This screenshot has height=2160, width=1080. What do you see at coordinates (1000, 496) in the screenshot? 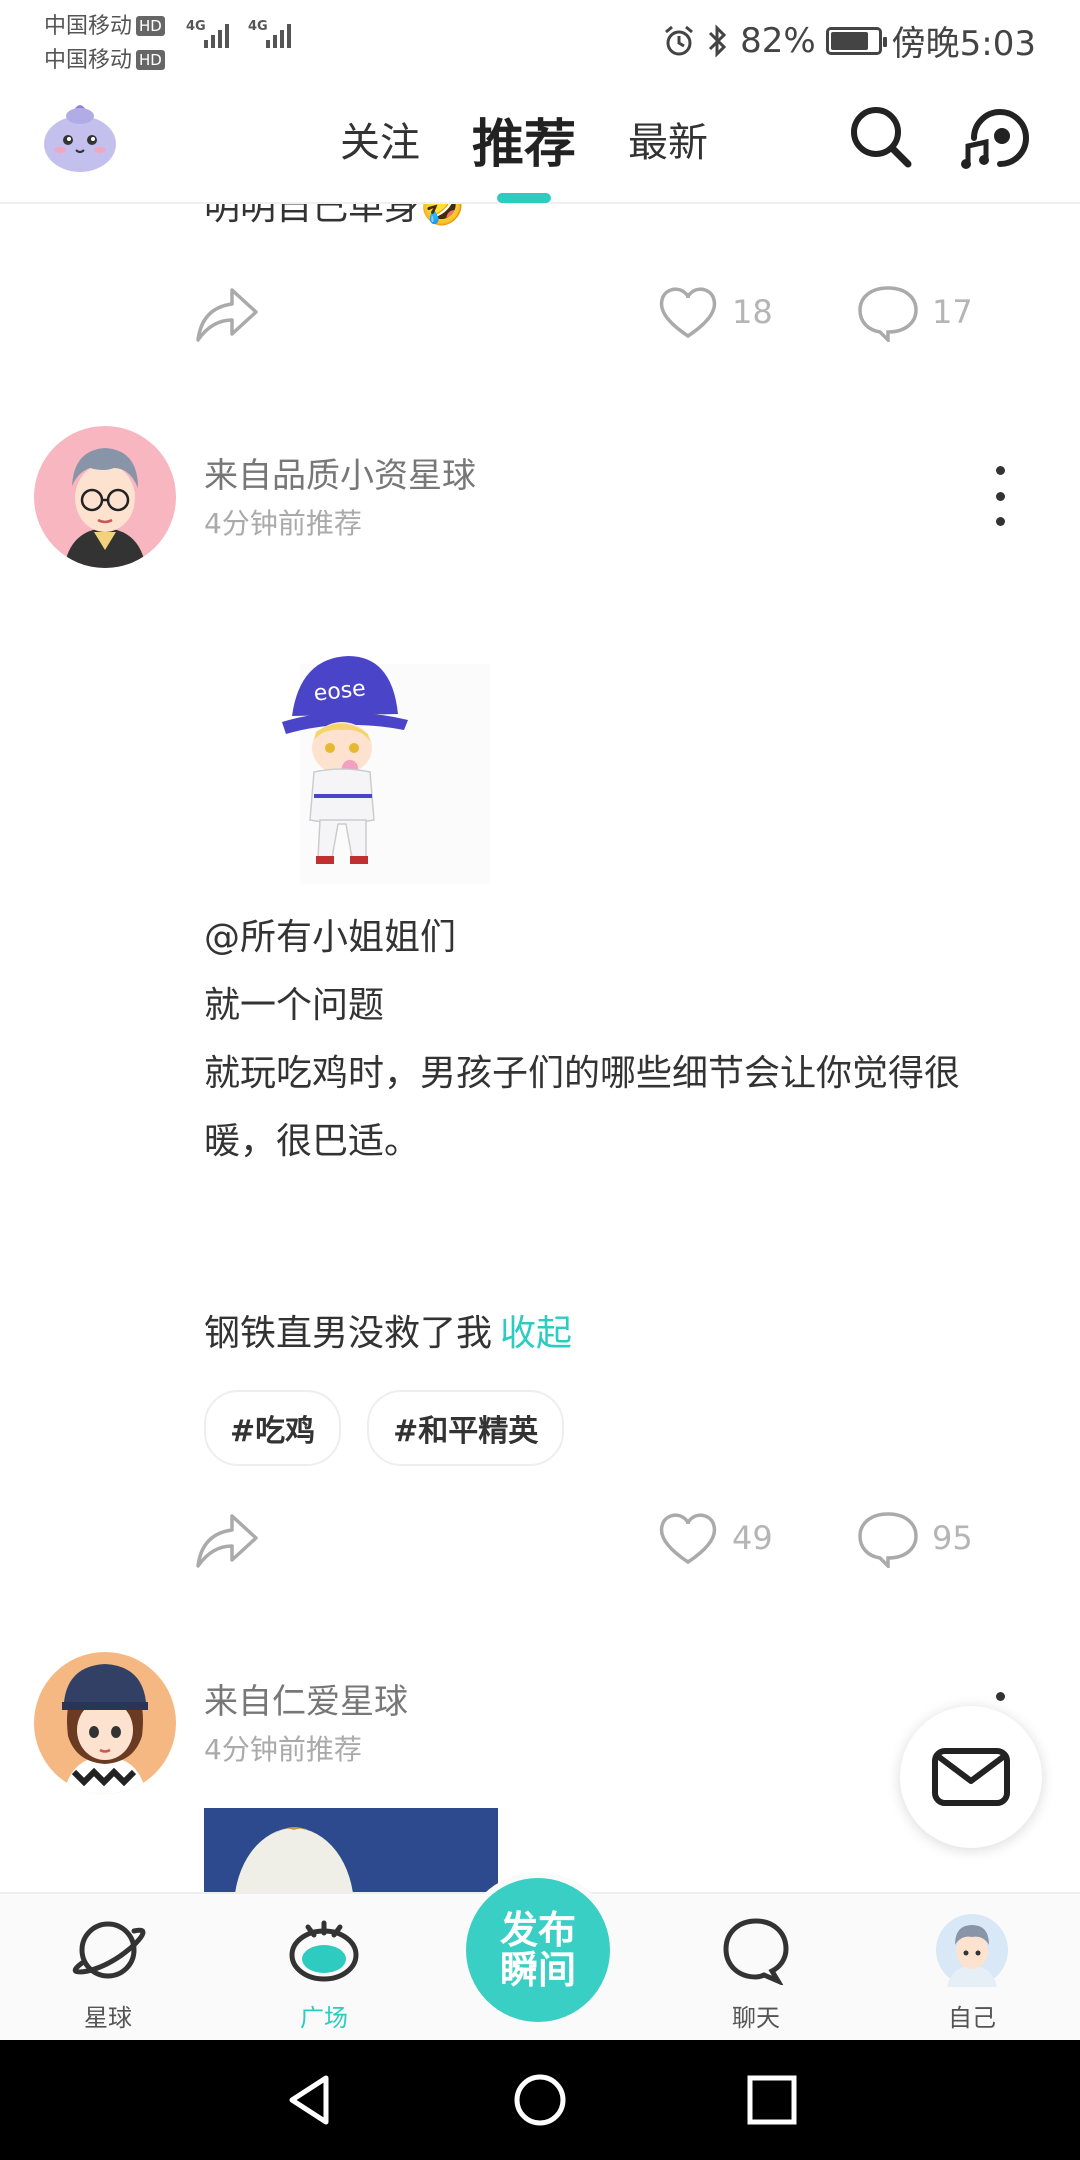
I see `more-options-icon` at bounding box center [1000, 496].